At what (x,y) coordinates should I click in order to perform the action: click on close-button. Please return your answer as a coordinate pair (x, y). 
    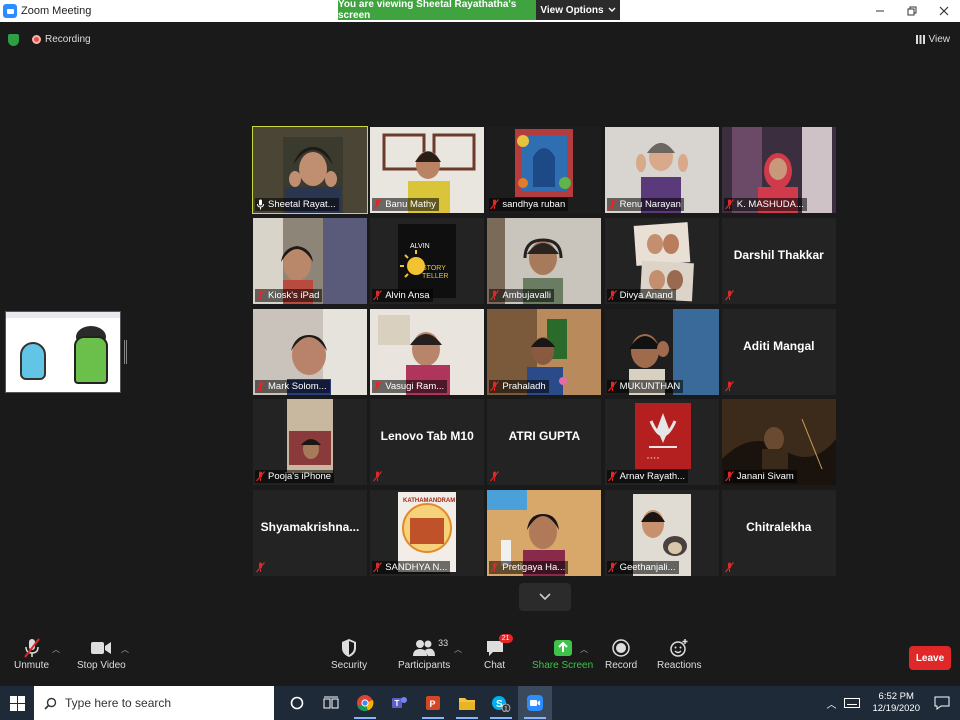
    Looking at the image, I should click on (944, 11).